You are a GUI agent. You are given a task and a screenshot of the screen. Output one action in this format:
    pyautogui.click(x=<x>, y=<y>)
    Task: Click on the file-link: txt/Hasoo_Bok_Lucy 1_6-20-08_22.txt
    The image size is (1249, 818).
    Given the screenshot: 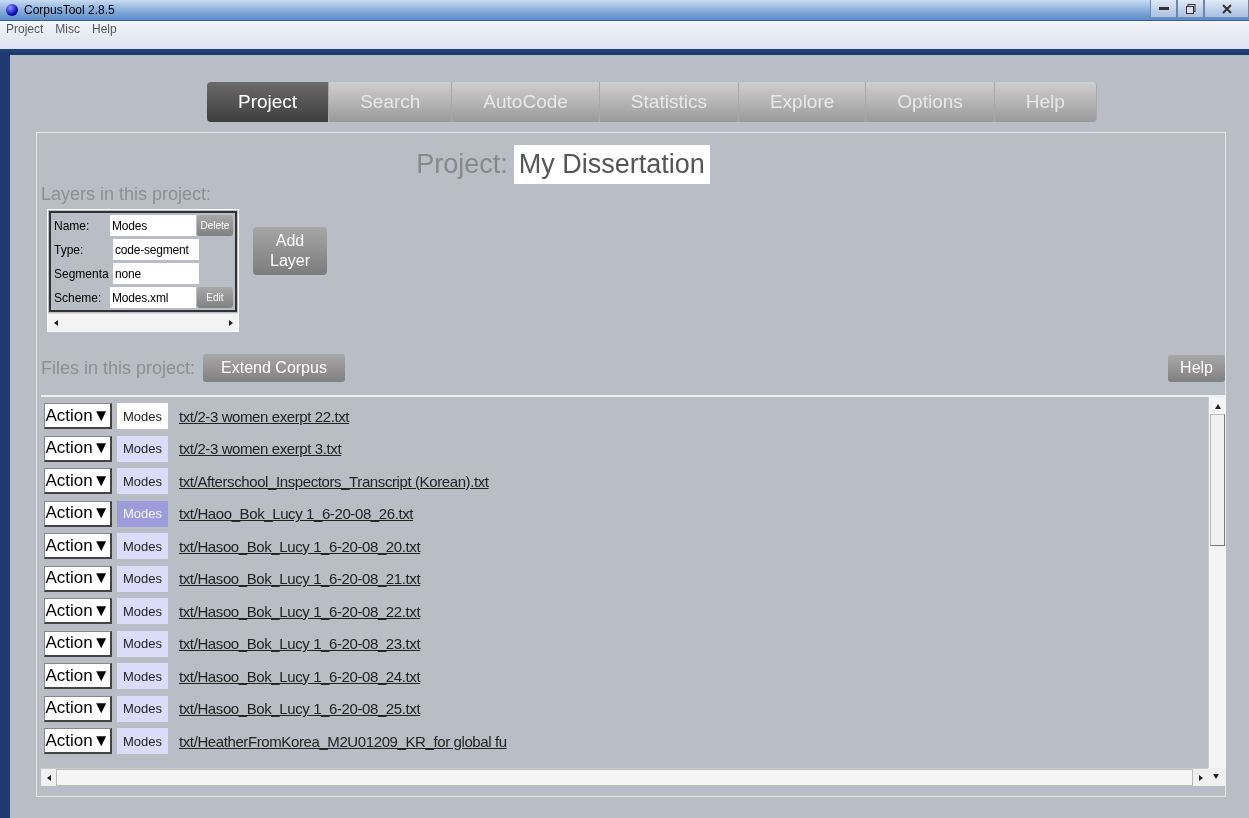 What is the action you would take?
    pyautogui.click(x=300, y=611)
    